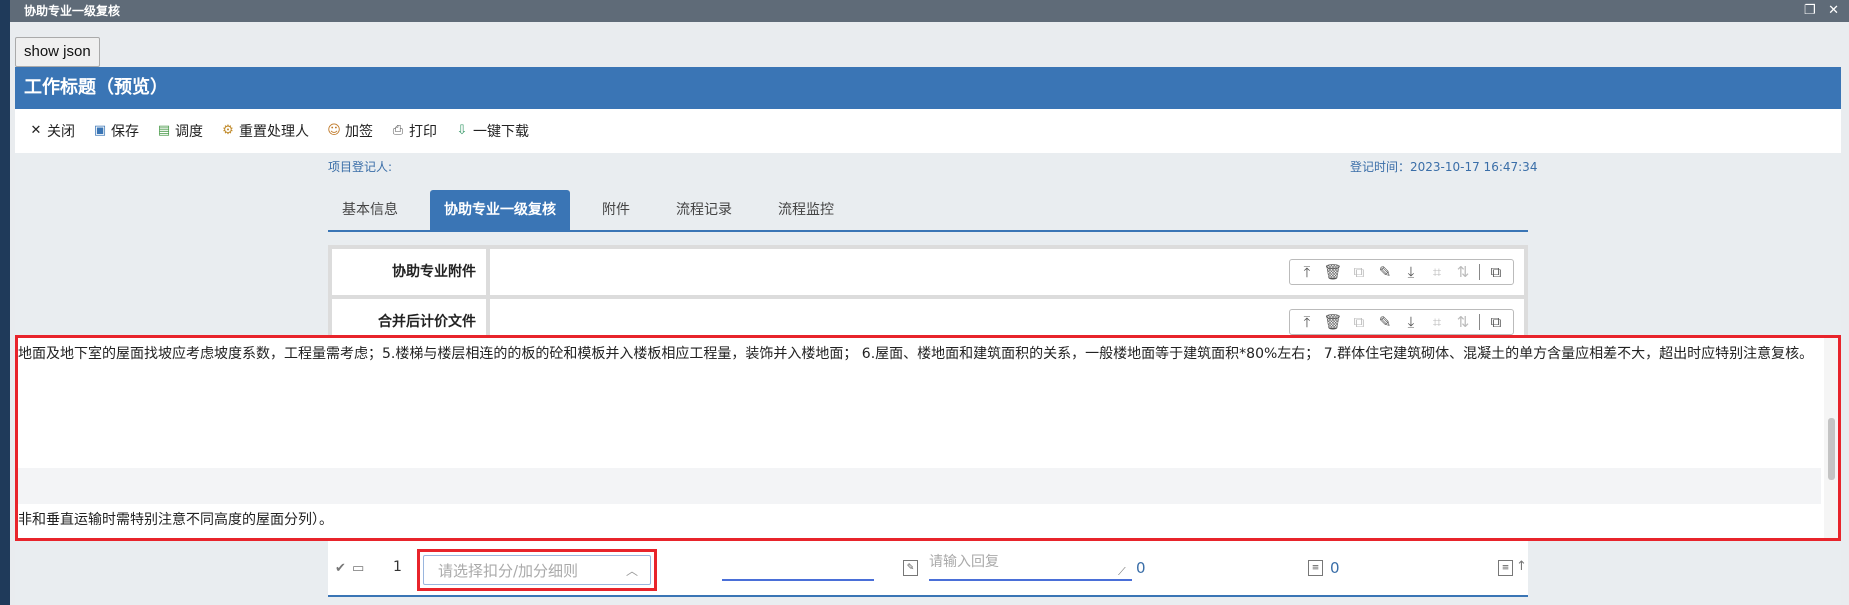 This screenshot has width=1849, height=605. What do you see at coordinates (1007, 272) in the screenshot?
I see `assist-attachments-field: ⤒ 🗑 ⧉ ✎ ⤓ ⌗ ⇅ ⧉` at bounding box center [1007, 272].